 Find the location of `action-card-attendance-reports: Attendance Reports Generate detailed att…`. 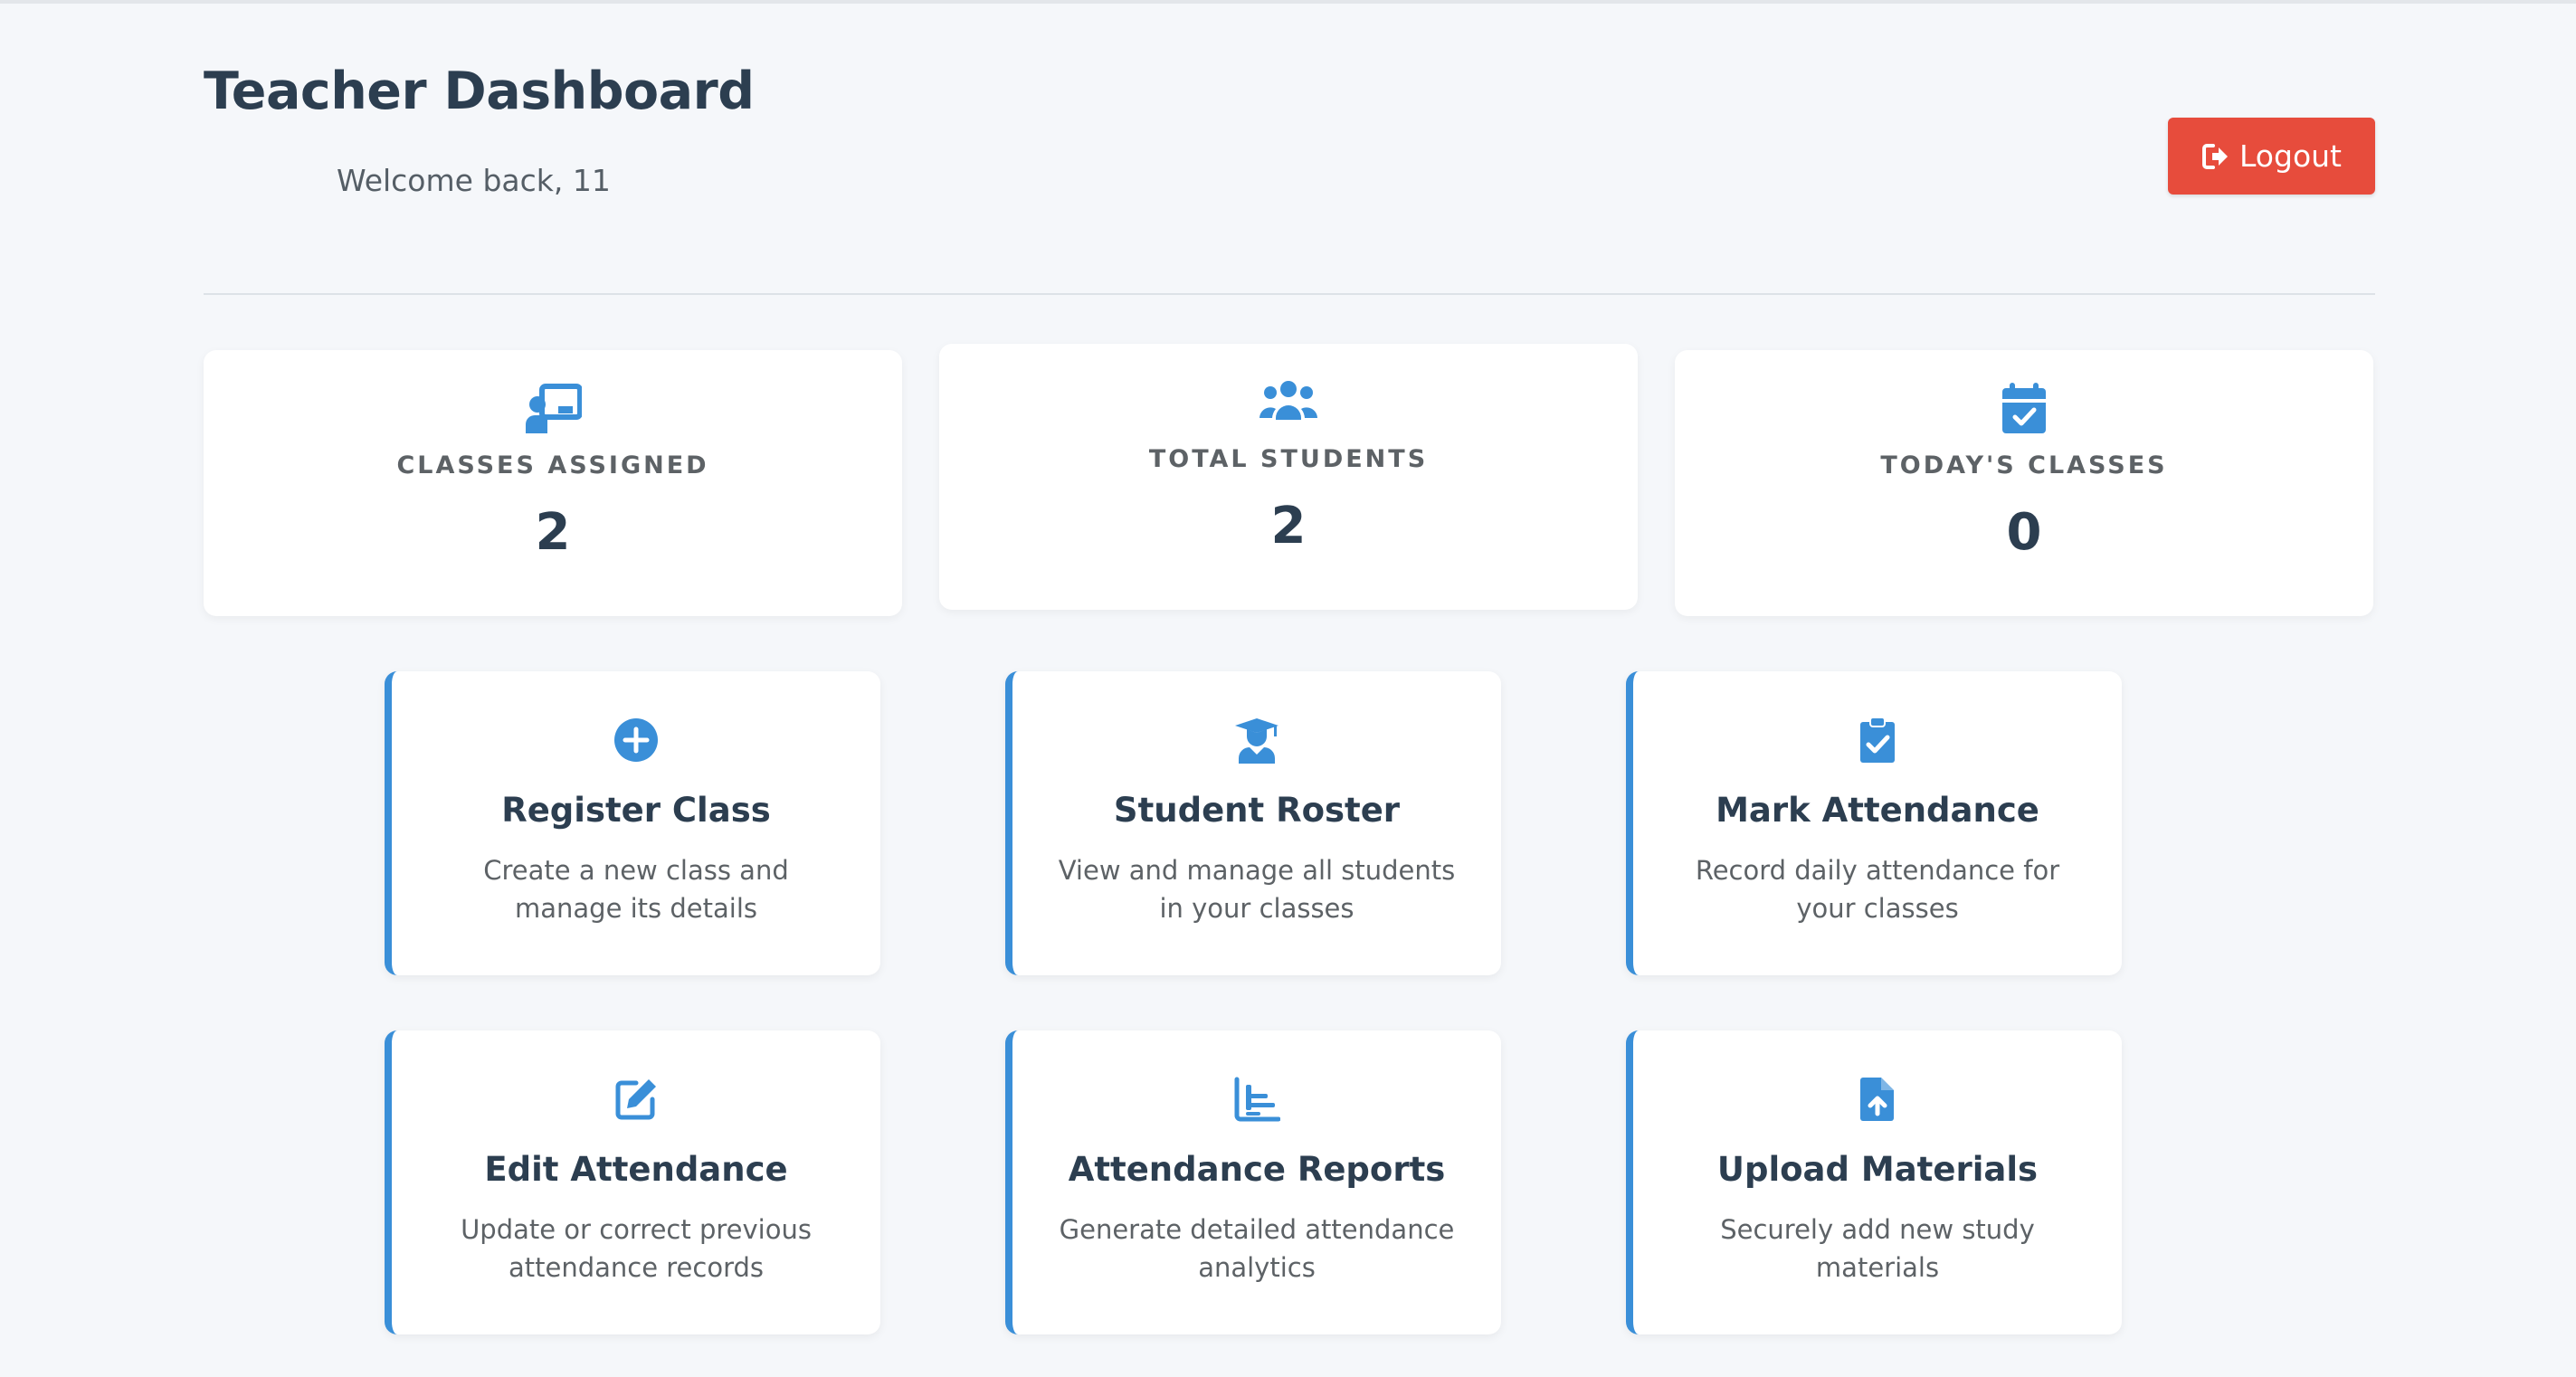

action-card-attendance-reports: Attendance Reports Generate detailed att… is located at coordinates (1253, 1182).